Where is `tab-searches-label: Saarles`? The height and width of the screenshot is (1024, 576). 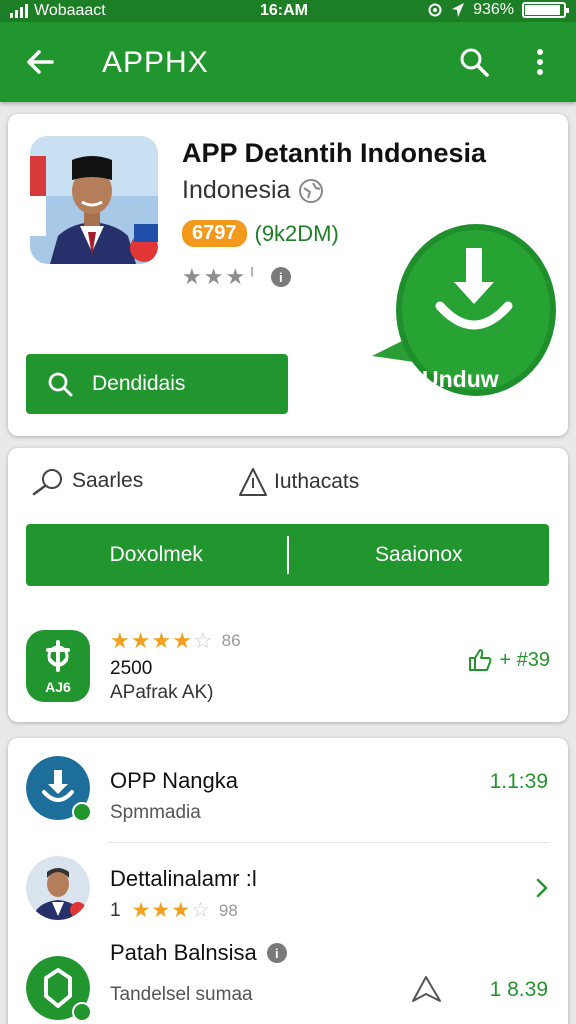 tab-searches-label: Saarles is located at coordinates (108, 480).